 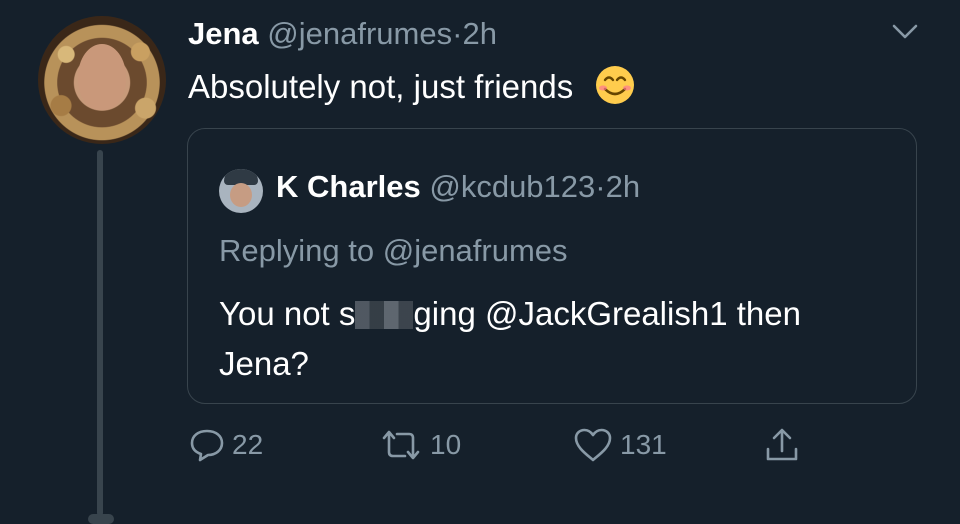 What do you see at coordinates (207, 445) in the screenshot?
I see `reply-bubble-icon` at bounding box center [207, 445].